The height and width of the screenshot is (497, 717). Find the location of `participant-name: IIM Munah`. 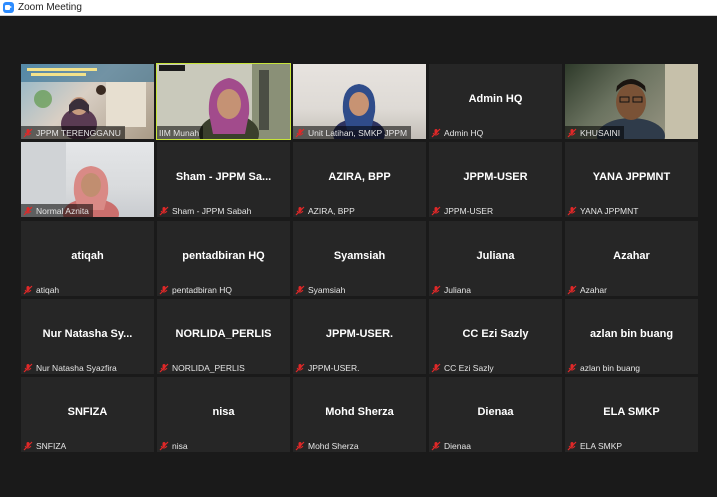

participant-name: IIM Munah is located at coordinates (179, 132).